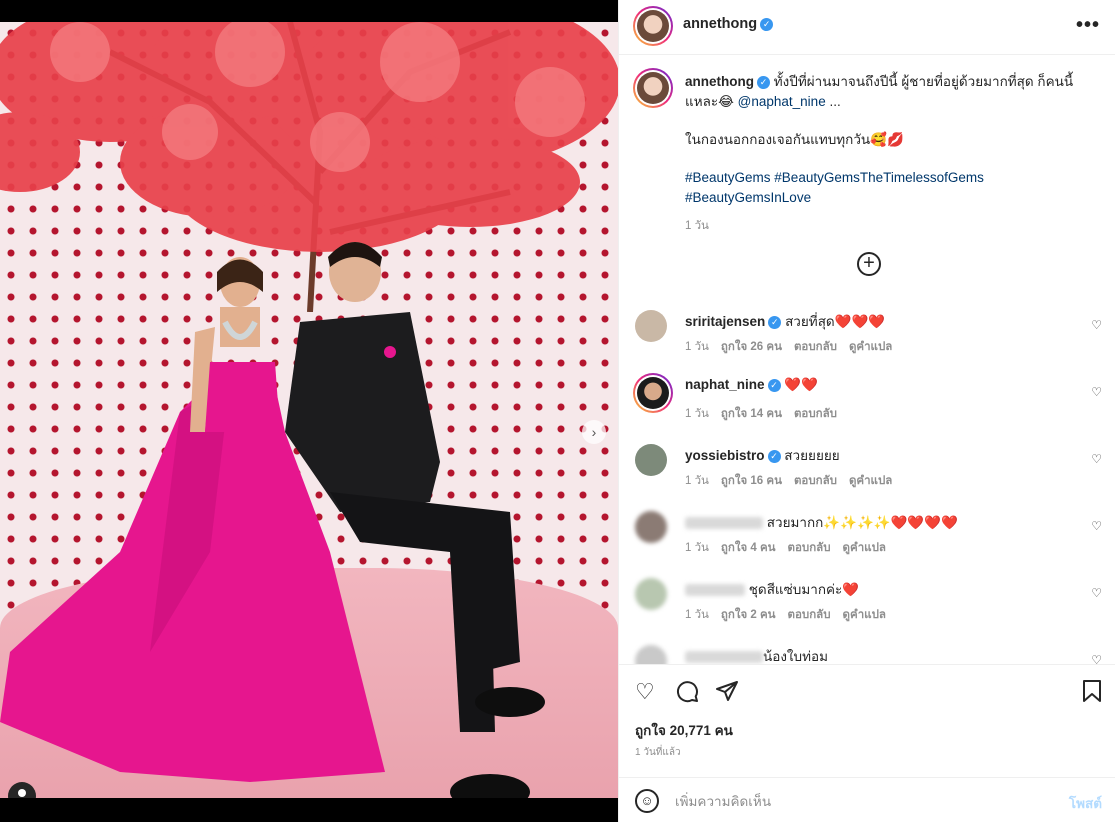 The height and width of the screenshot is (822, 1115). Describe the element at coordinates (725, 321) in the screenshot. I see `commenter-username: sriritajensen` at that location.